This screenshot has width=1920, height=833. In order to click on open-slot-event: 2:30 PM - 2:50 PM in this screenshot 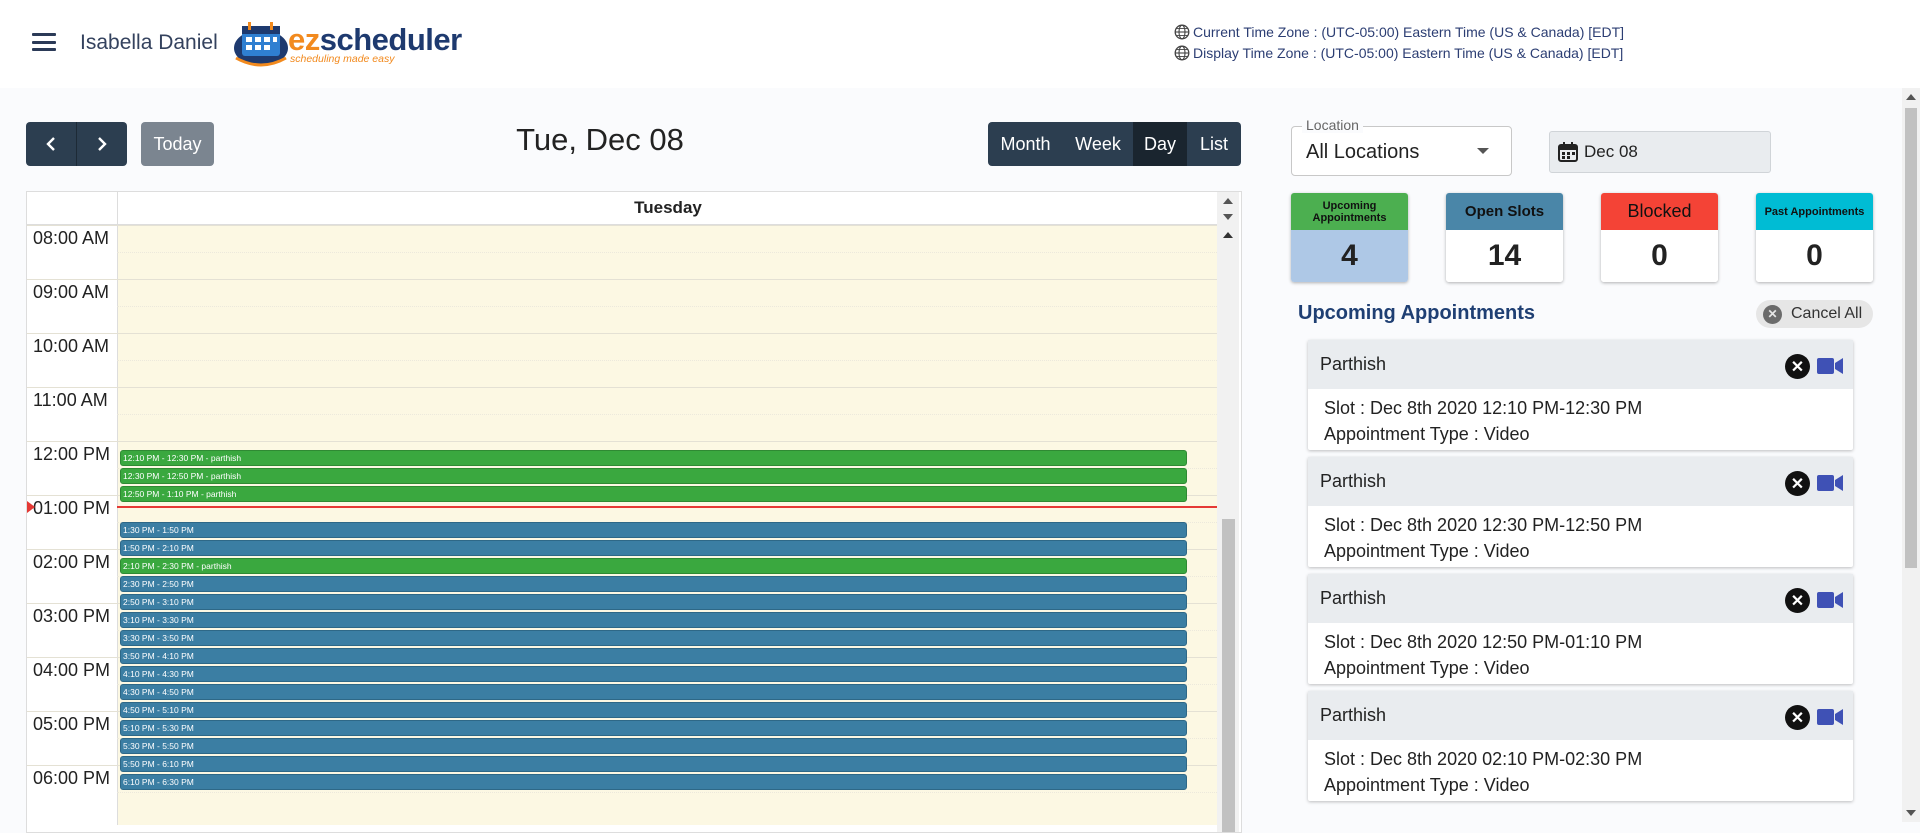, I will do `click(653, 584)`.